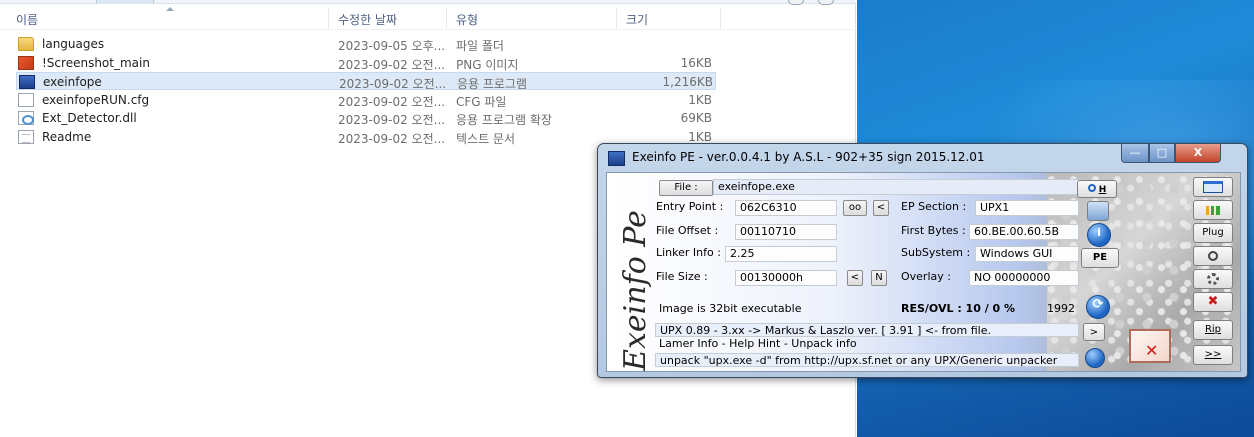 The height and width of the screenshot is (437, 1254). I want to click on file-name: !Screenshot_main, so click(96, 62).